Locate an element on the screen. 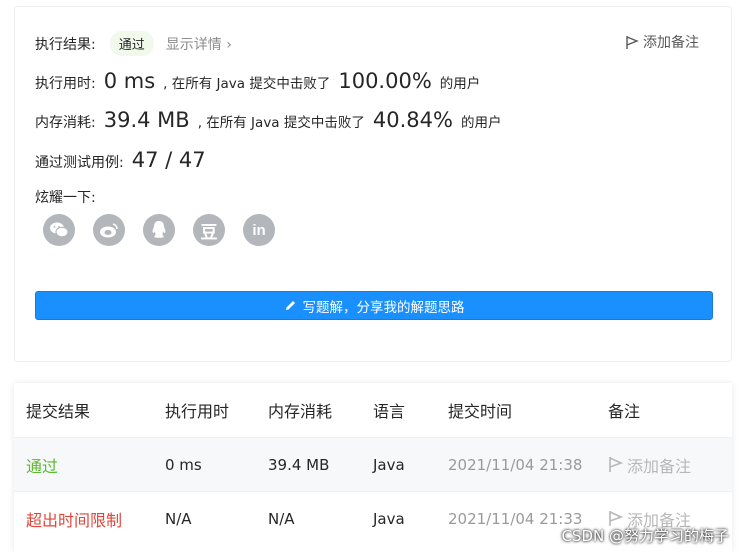  share-row: 炫耀一下: is located at coordinates (65, 197).